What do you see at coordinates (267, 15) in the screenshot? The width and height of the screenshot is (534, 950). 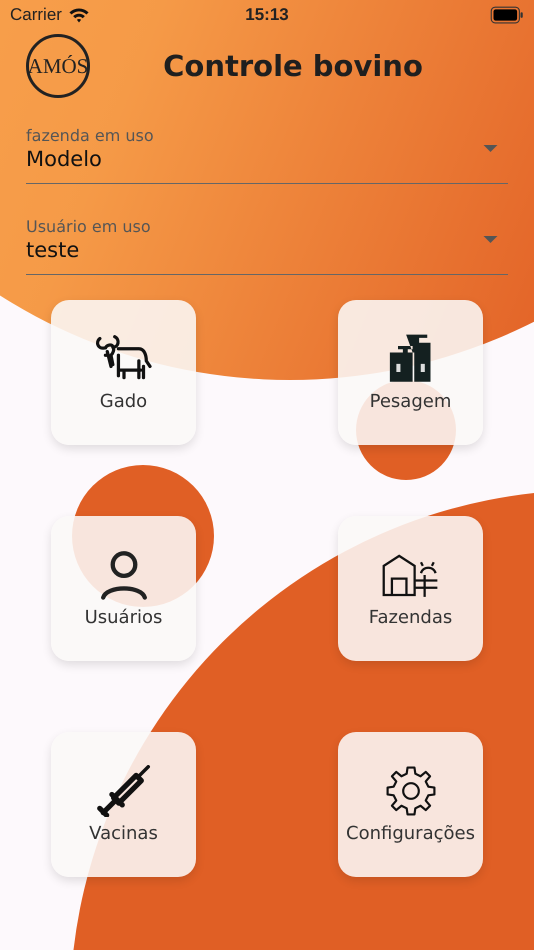 I see `clock-time: 15:13` at bounding box center [267, 15].